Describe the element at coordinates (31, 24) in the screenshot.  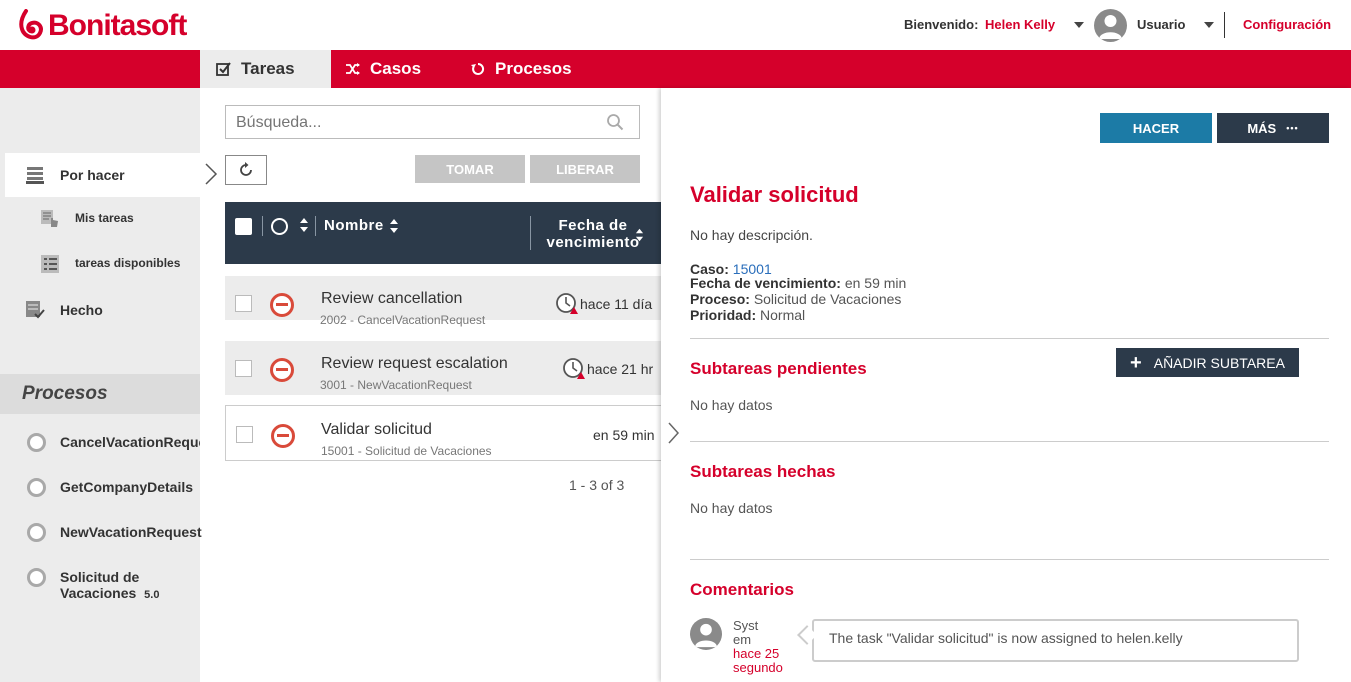
I see `bonita-logo-icon` at that location.